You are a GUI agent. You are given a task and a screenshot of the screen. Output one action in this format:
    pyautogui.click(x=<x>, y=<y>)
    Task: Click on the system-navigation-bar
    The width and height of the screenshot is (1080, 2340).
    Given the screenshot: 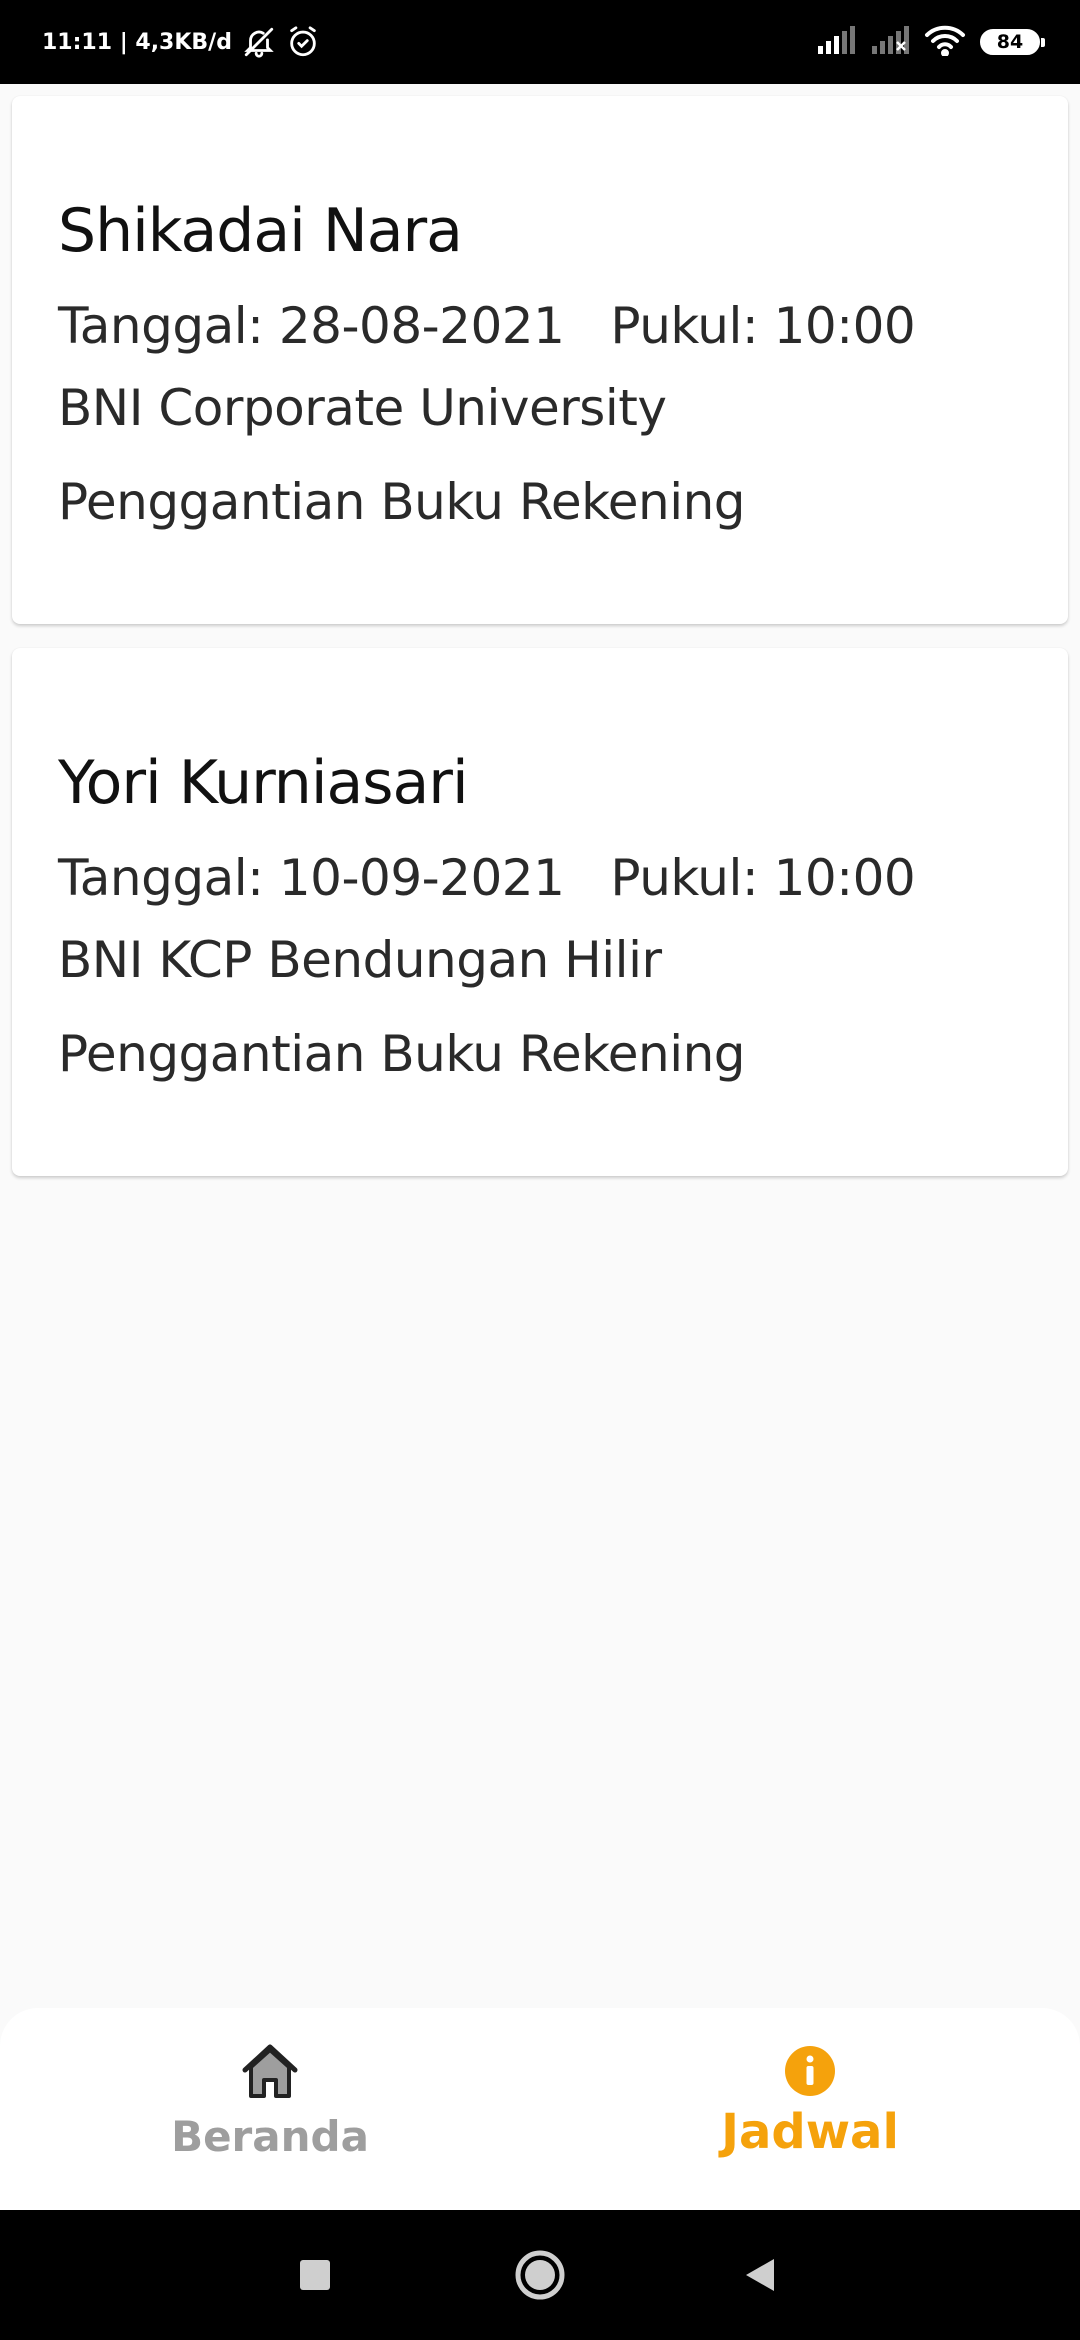 What is the action you would take?
    pyautogui.click(x=540, y=2275)
    